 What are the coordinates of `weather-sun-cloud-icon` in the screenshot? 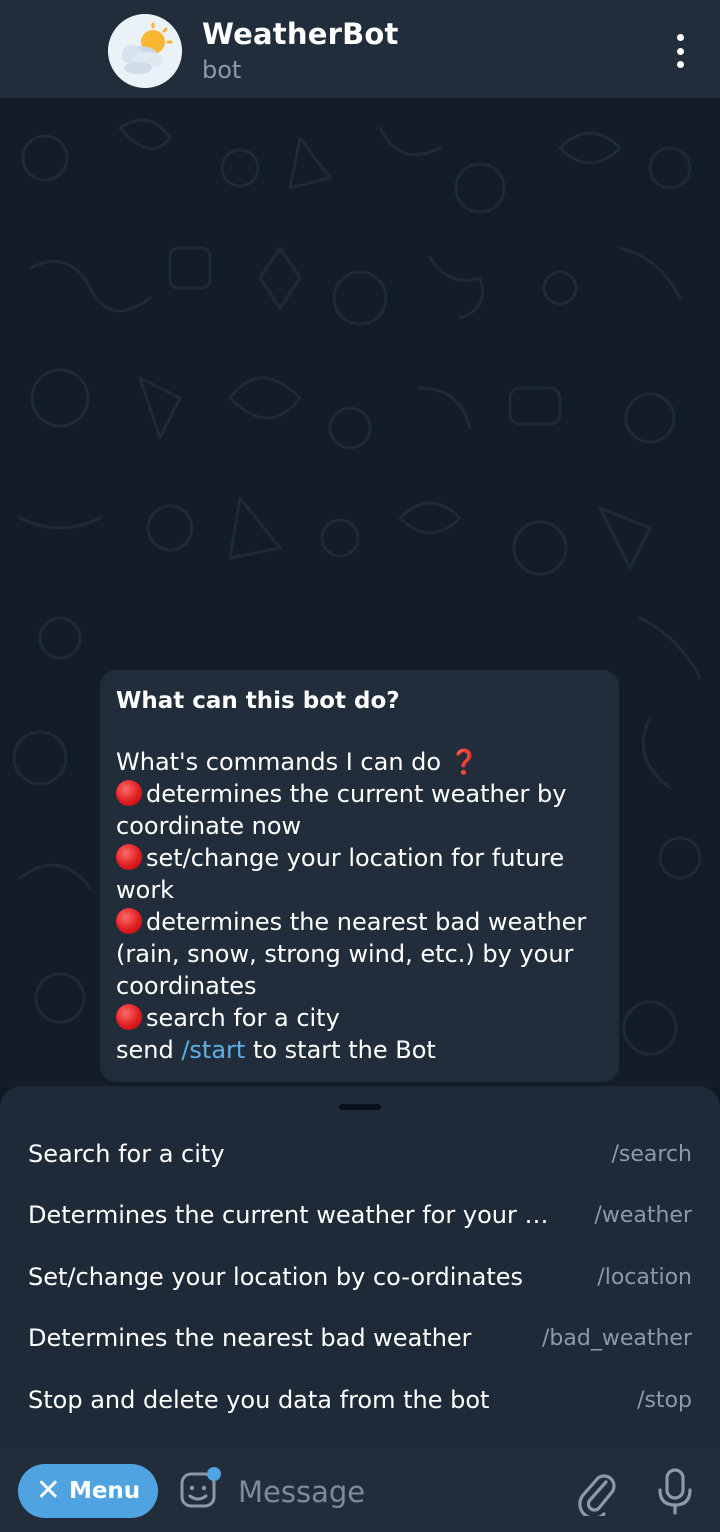 It's located at (145, 51).